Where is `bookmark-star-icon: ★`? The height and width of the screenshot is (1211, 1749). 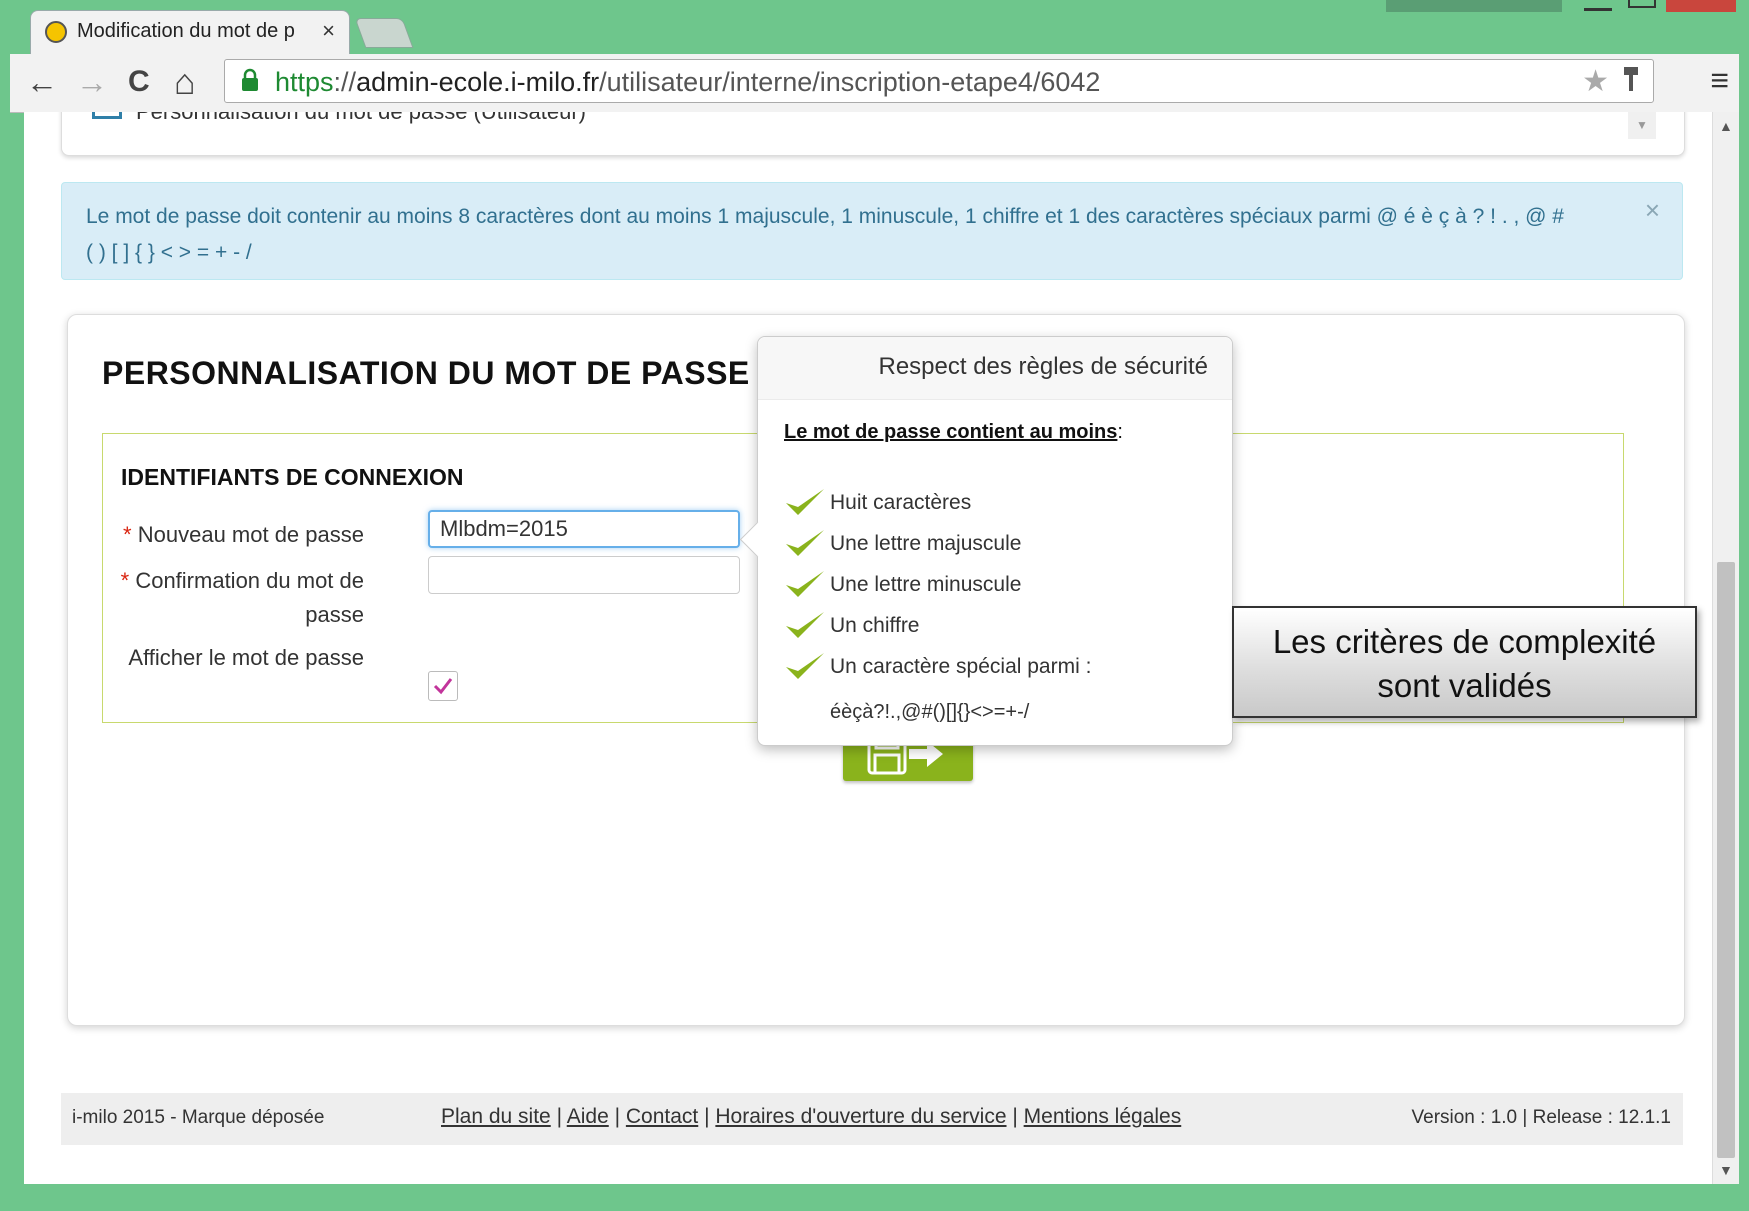
bookmark-star-icon: ★ is located at coordinates (1595, 81).